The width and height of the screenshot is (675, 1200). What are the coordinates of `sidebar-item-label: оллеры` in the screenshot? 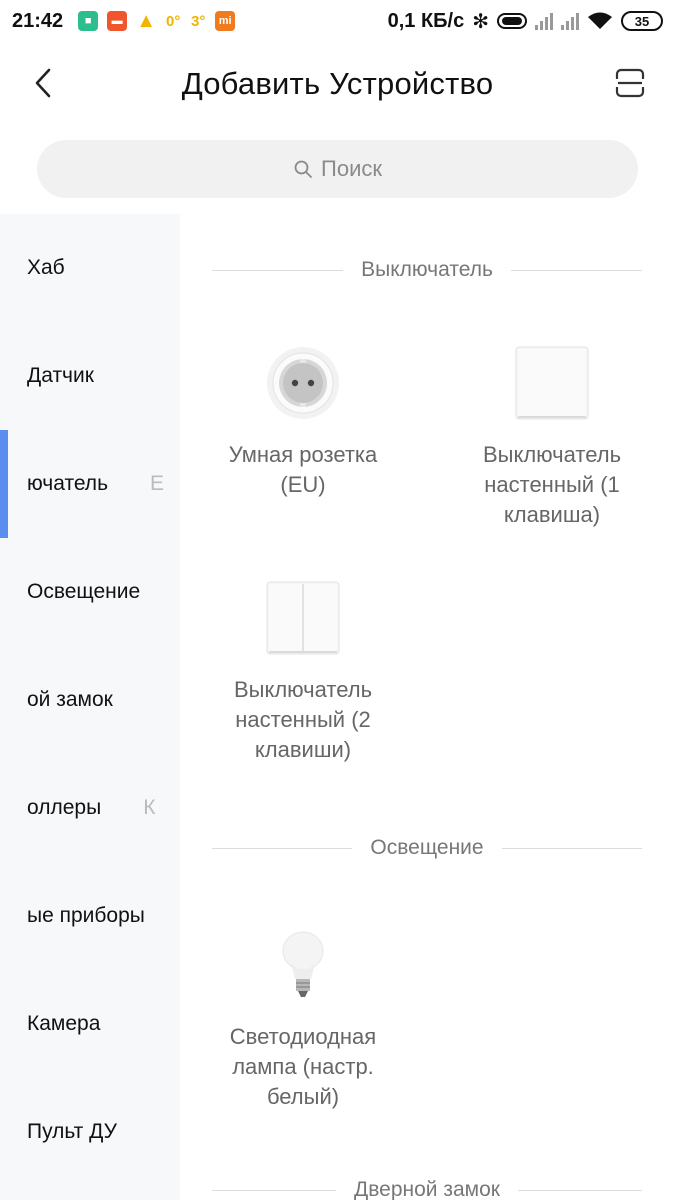 It's located at (64, 807).